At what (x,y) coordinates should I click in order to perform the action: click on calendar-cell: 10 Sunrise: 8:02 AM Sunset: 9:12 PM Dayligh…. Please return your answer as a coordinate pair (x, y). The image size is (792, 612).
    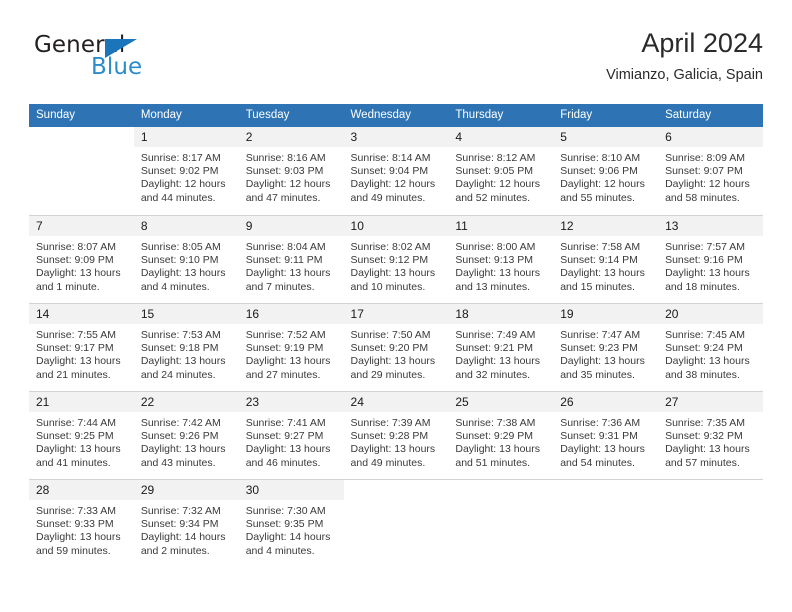
    Looking at the image, I should click on (396, 259).